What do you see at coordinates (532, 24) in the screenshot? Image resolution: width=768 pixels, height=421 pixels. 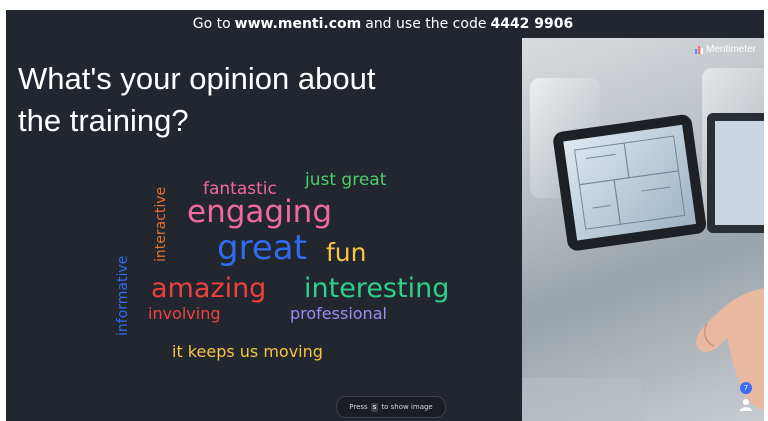 I see `join-code: 4442 9906` at bounding box center [532, 24].